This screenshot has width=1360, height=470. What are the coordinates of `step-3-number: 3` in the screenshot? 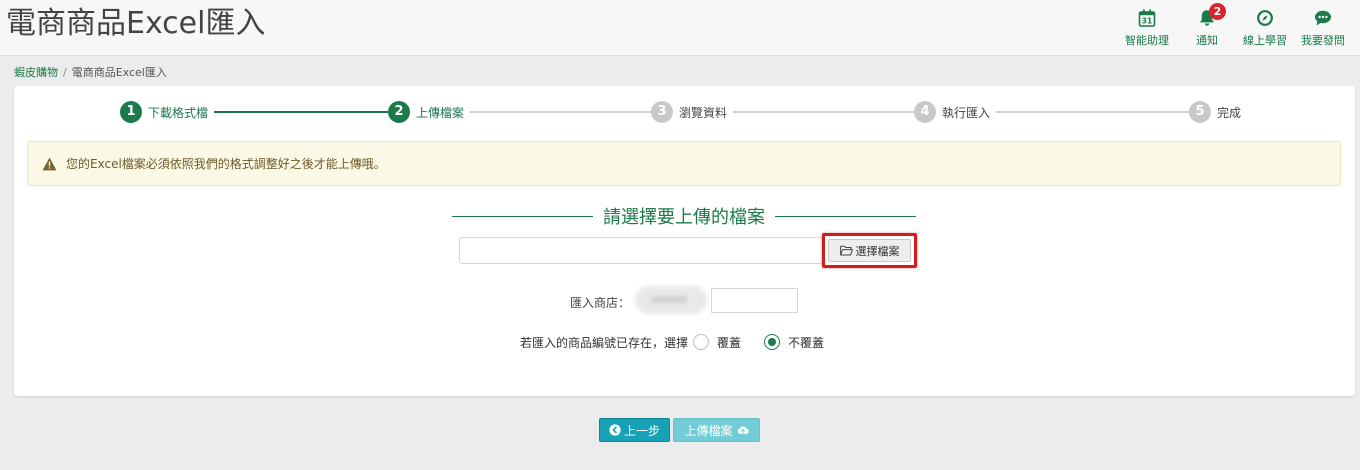 It's located at (662, 112).